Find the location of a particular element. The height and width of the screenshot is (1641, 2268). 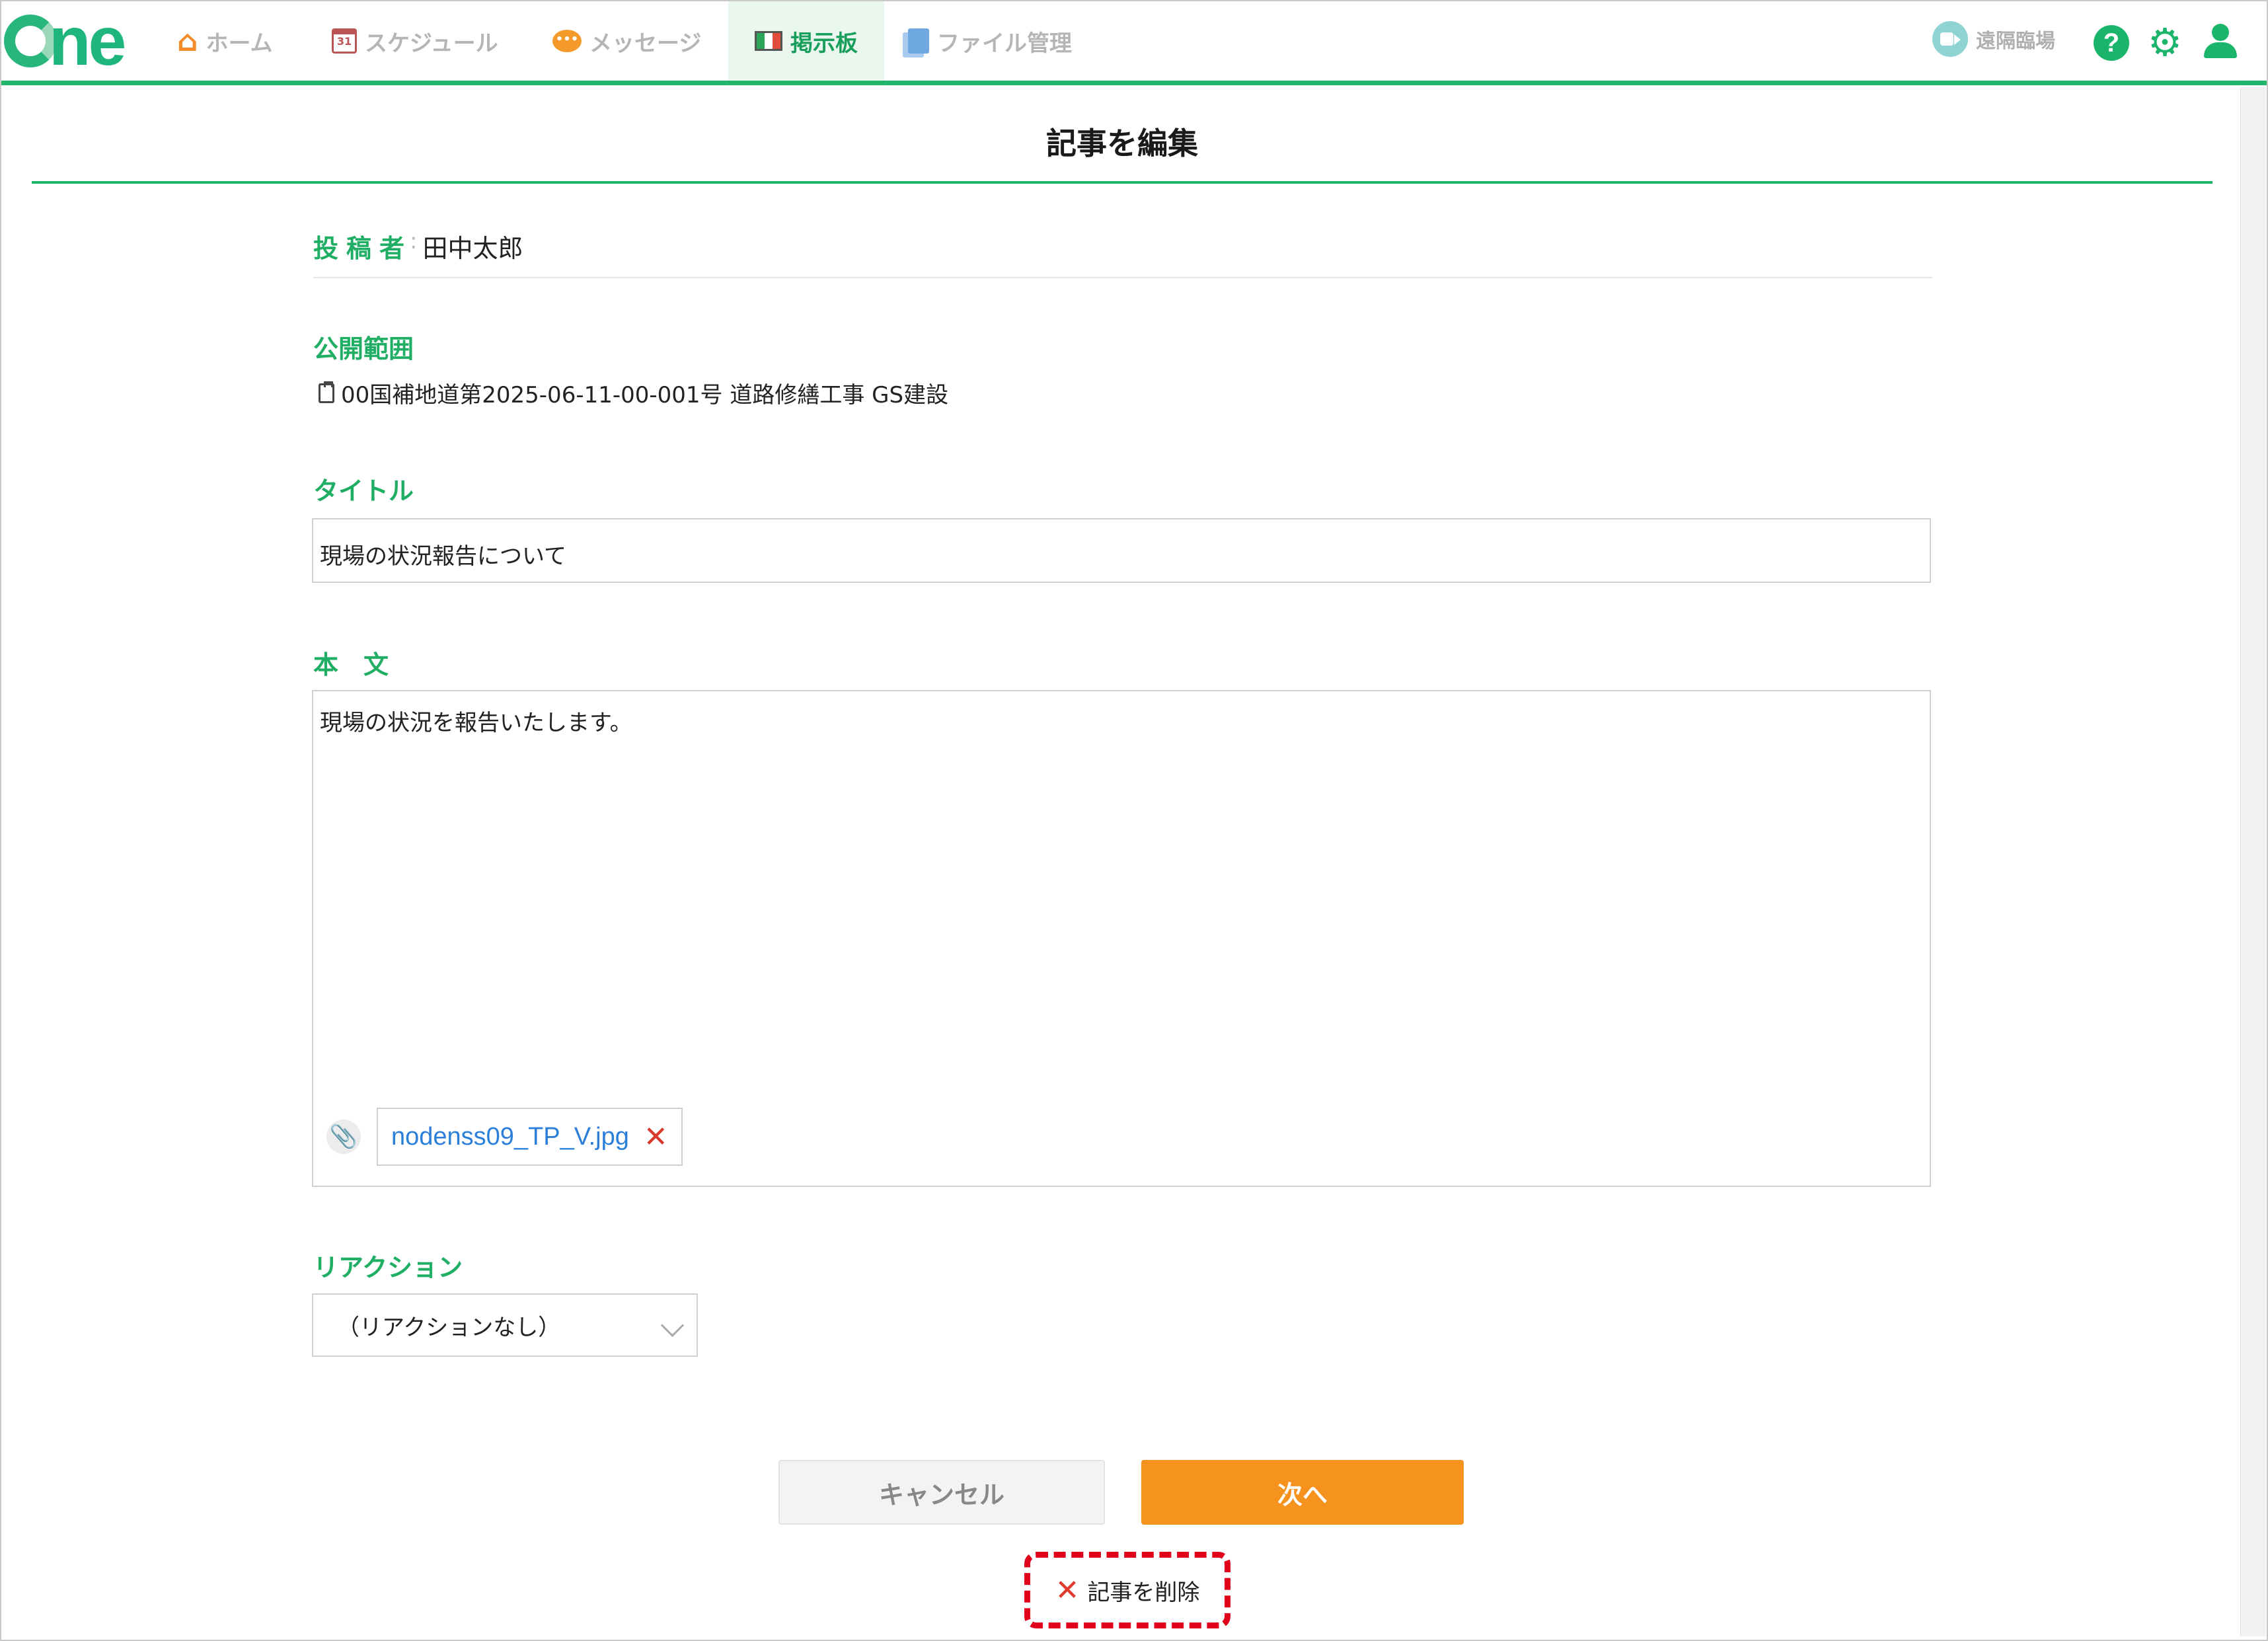

nav-board-label: 掲示板 is located at coordinates (824, 43).